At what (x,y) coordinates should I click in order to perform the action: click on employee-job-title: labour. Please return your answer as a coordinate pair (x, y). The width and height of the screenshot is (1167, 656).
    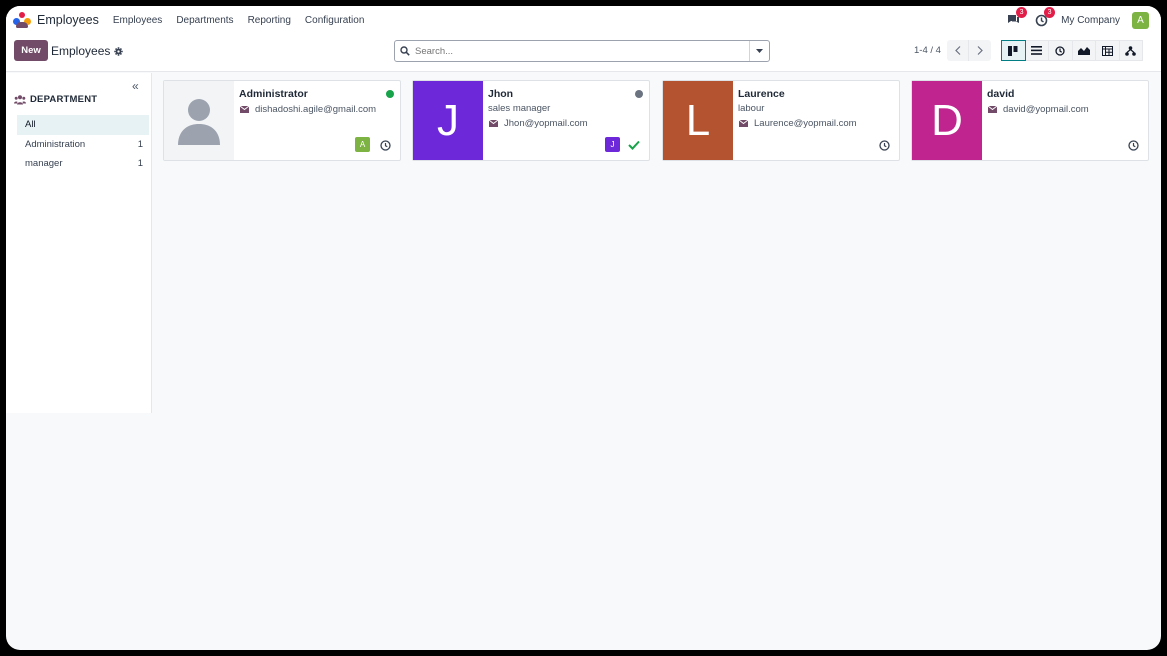
    Looking at the image, I should click on (751, 108).